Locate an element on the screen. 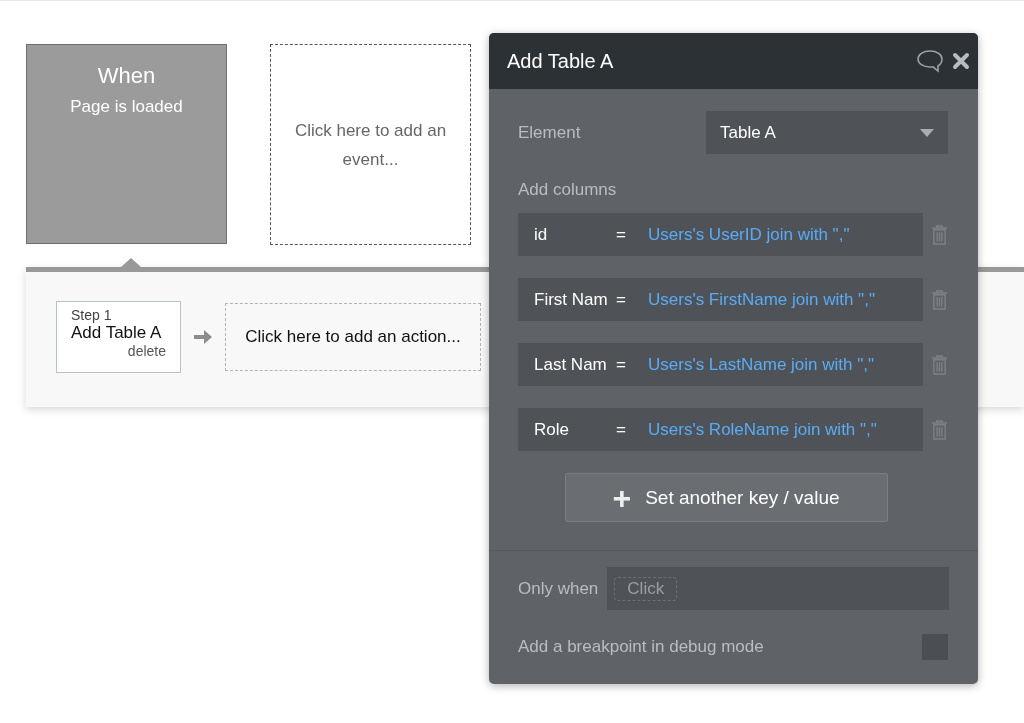 This screenshot has width=1024, height=723. step-number: Step 1 is located at coordinates (92, 315).